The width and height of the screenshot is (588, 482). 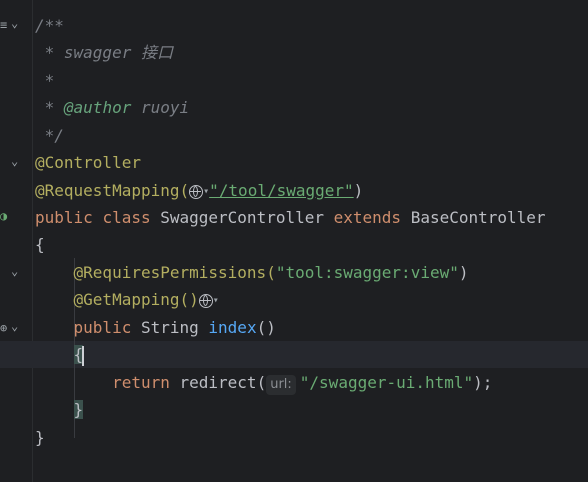 I want to click on author-doctag: @author, so click(x=97, y=107).